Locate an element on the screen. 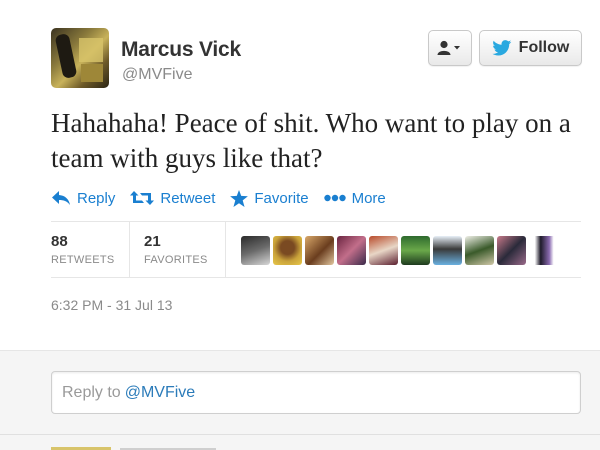  user-actions-button is located at coordinates (450, 48).